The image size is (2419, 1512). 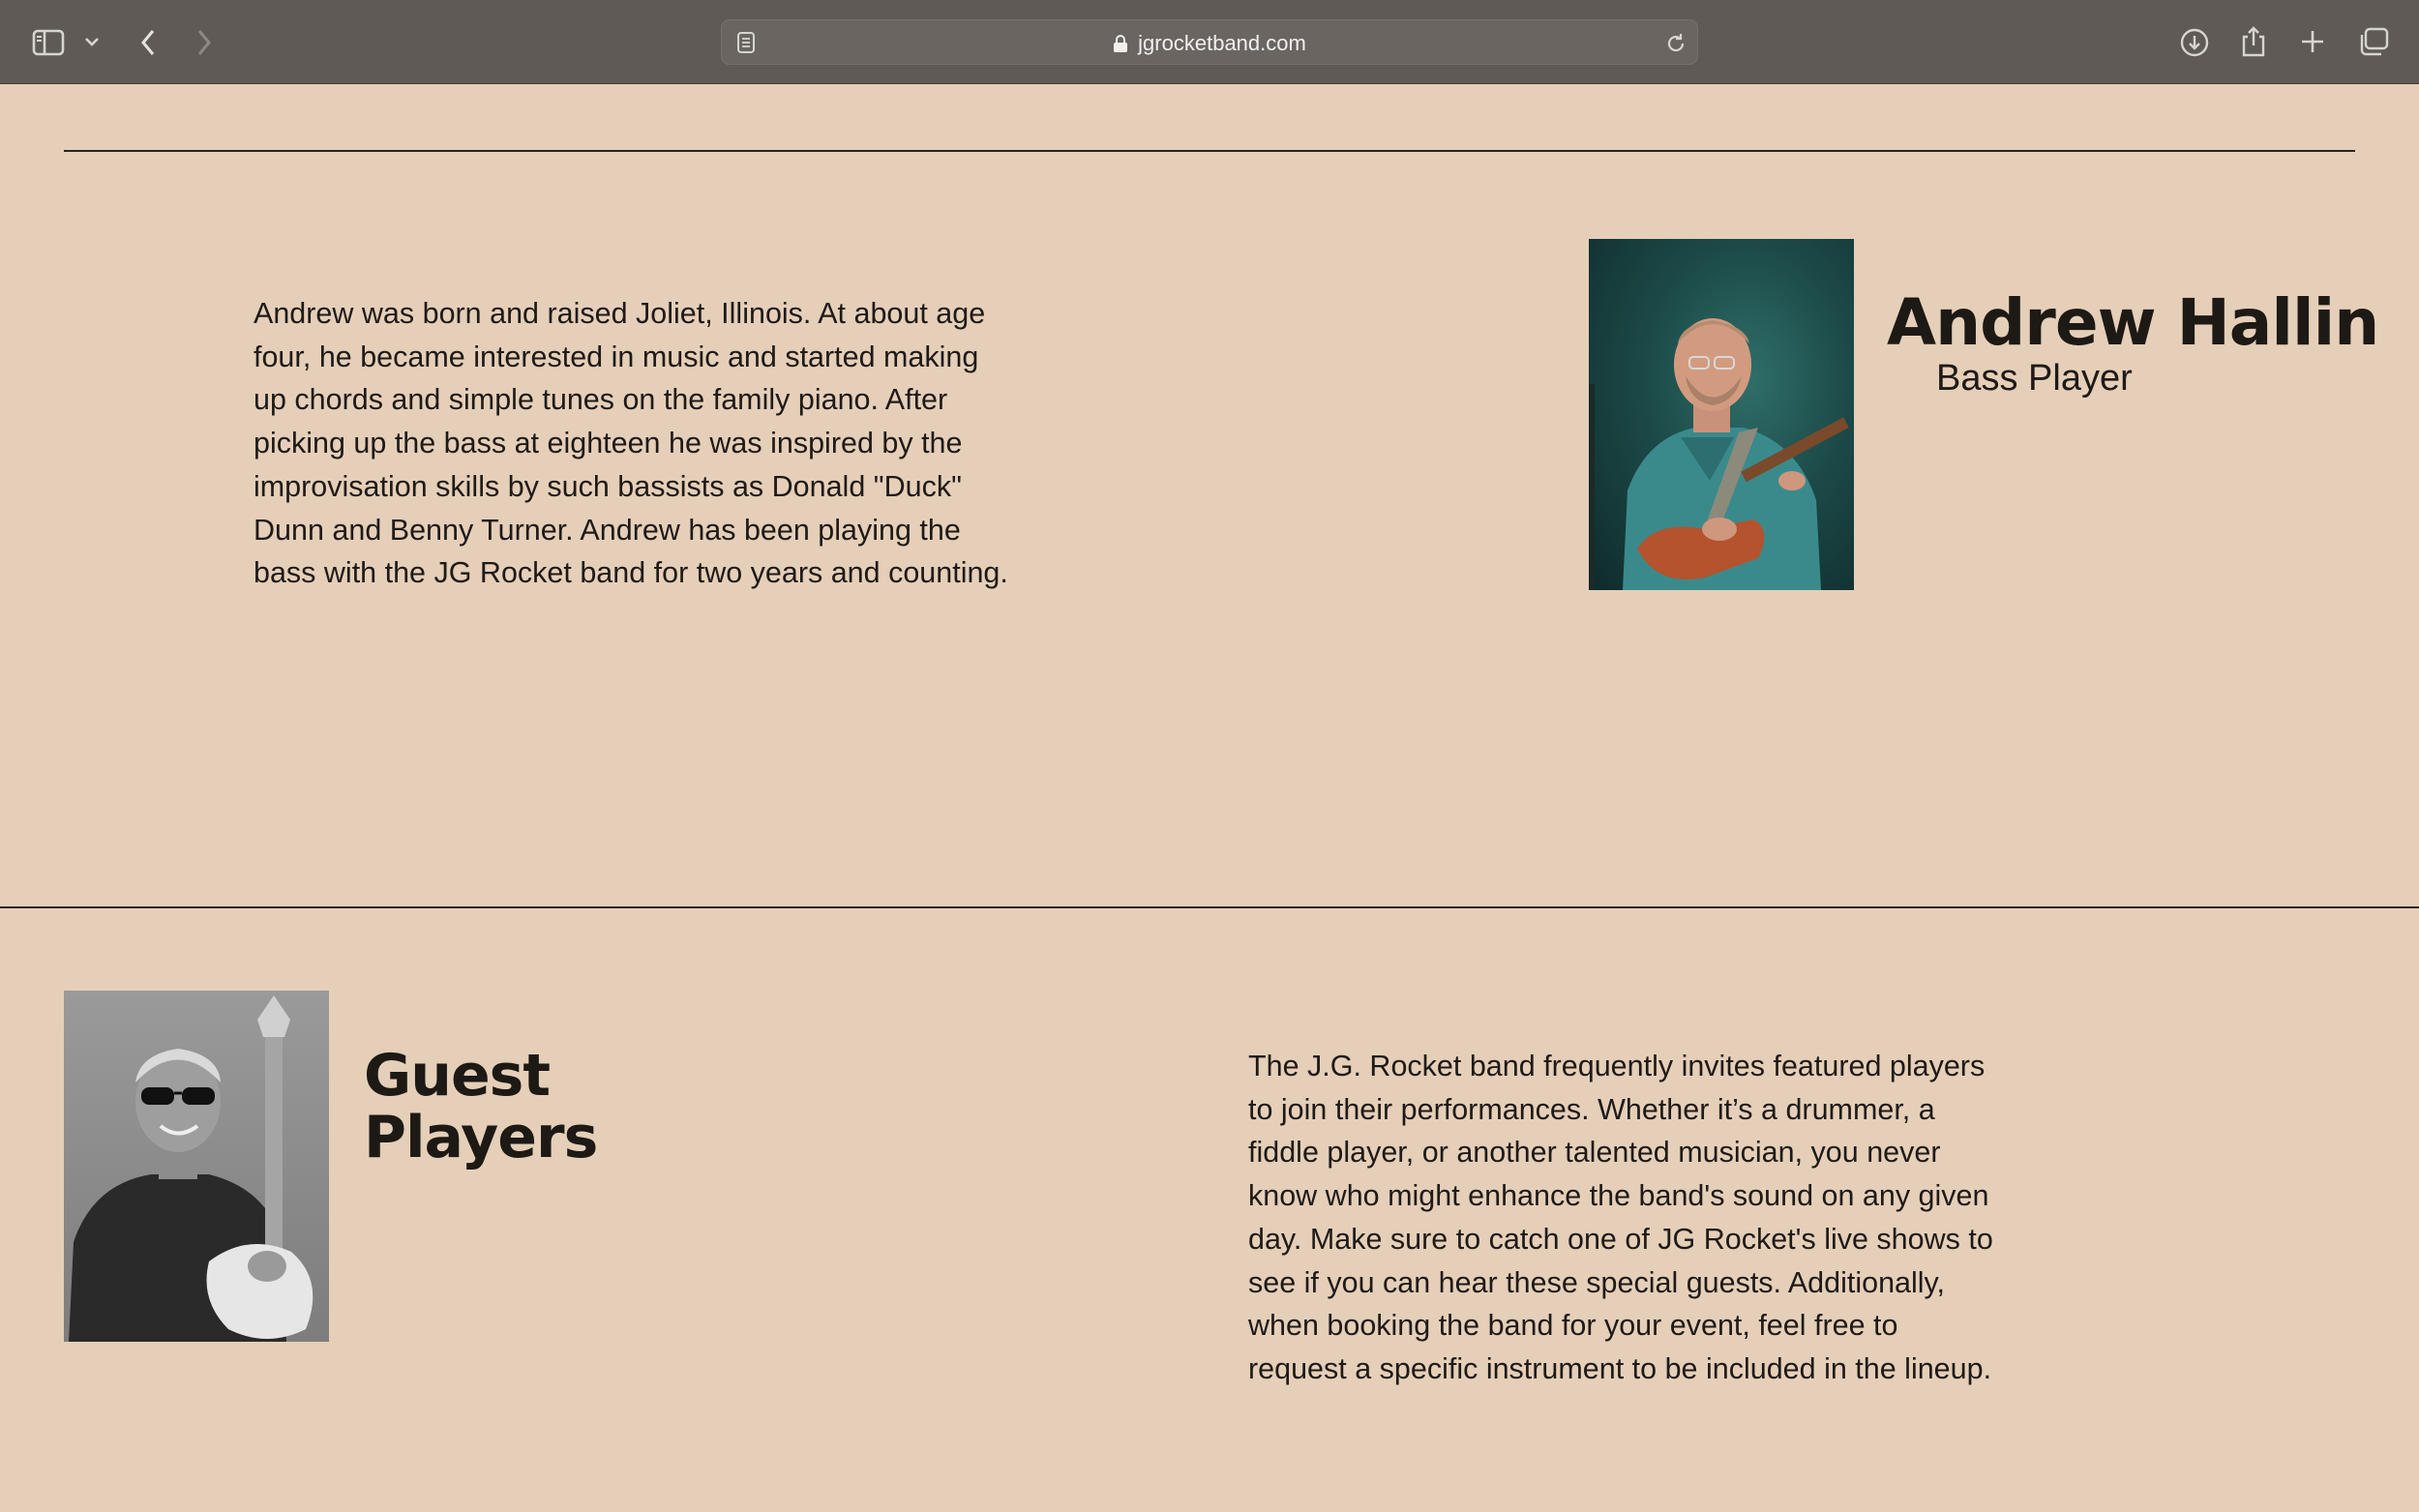 I want to click on browser-toolbar: jgrocketband.com, so click(x=1209, y=42).